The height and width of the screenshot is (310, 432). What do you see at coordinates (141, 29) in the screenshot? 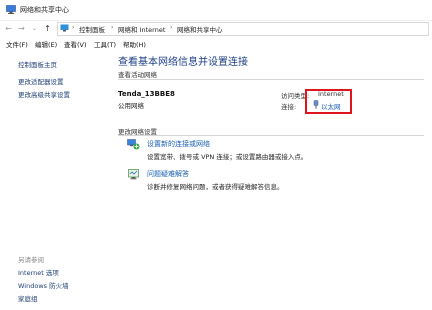
I see `breadcrumb-network-internet: 网络和 Internet` at bounding box center [141, 29].